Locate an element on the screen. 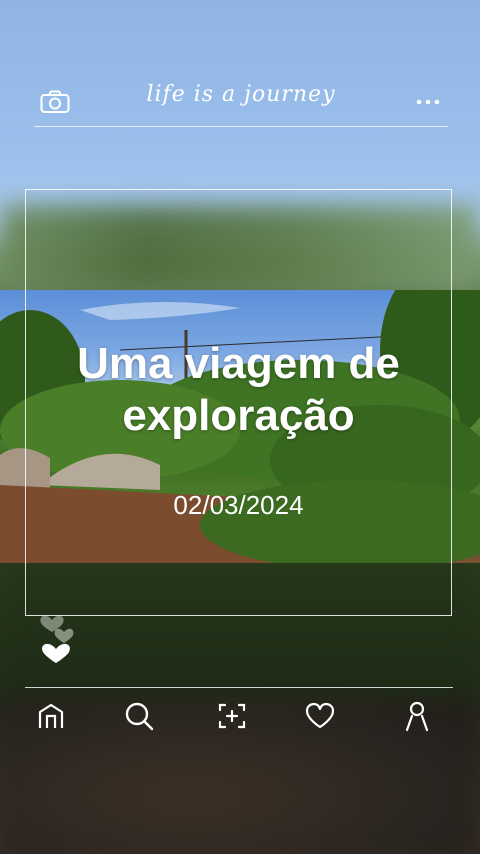  profile-icon is located at coordinates (417, 716).